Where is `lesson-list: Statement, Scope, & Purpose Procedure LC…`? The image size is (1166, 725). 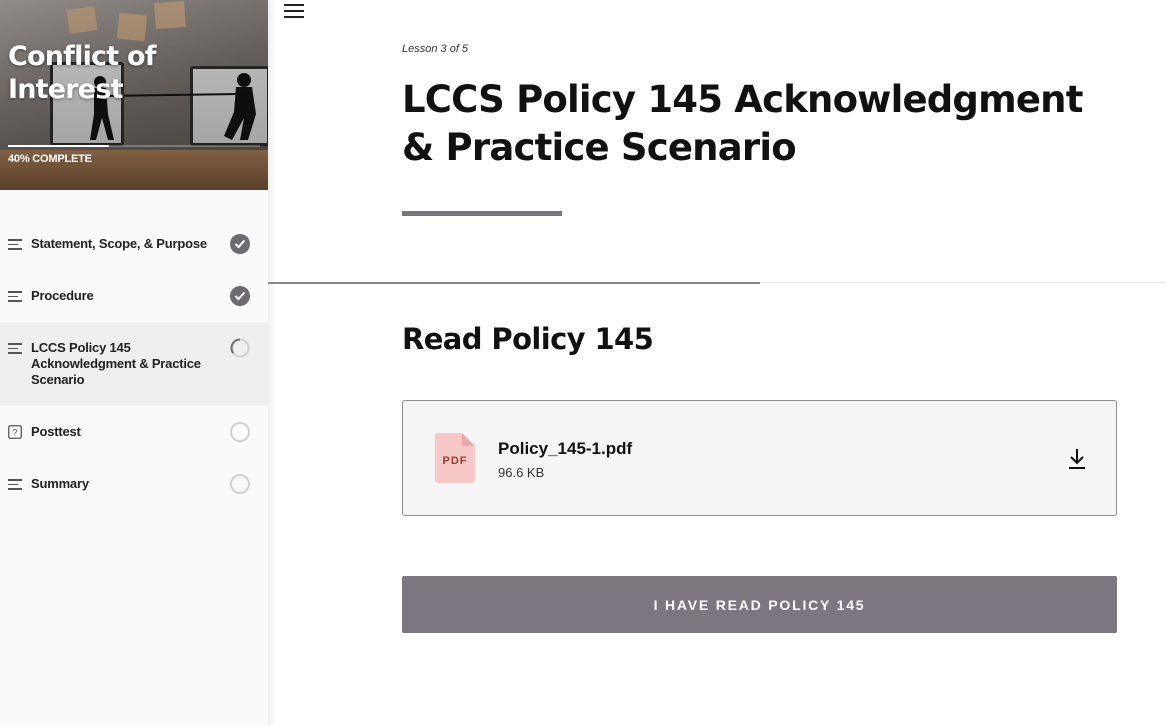
lesson-list: Statement, Scope, & Purpose Procedure LC… is located at coordinates (134, 364).